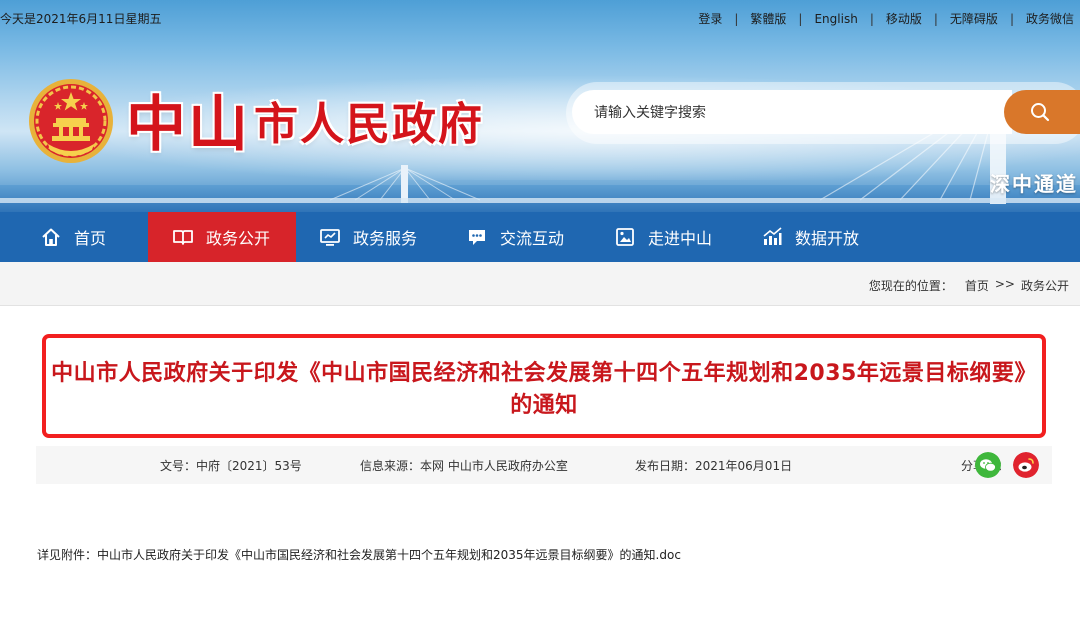 The height and width of the screenshot is (623, 1080). Describe the element at coordinates (464, 466) in the screenshot. I see `info-source: 信息来源：本网 中山市人民政府办公室` at that location.